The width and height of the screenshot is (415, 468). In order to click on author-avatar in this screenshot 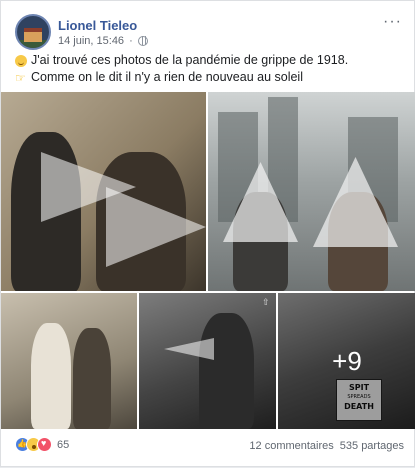, I will do `click(33, 32)`.